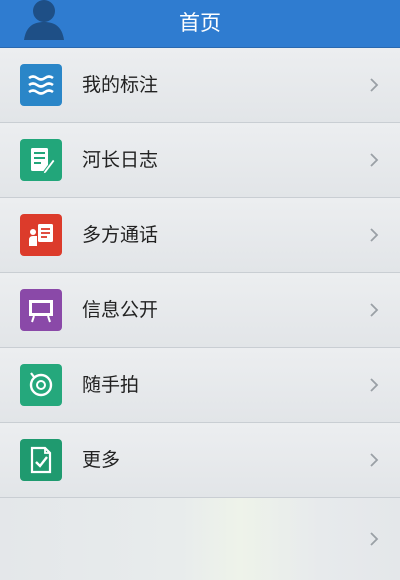 This screenshot has width=400, height=580. I want to click on document-check-icon, so click(41, 460).